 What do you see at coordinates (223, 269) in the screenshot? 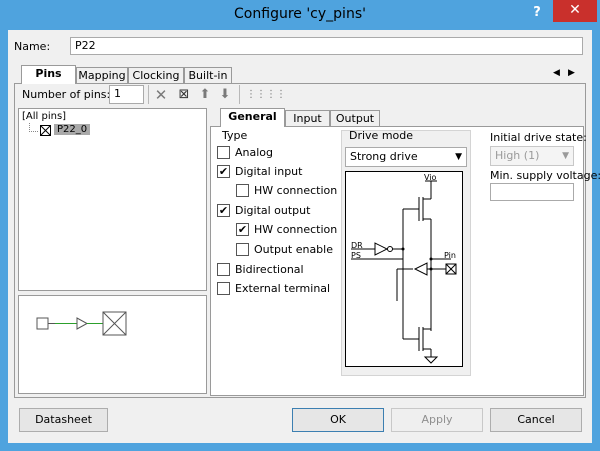
I see `bidirectional-checkbox` at bounding box center [223, 269].